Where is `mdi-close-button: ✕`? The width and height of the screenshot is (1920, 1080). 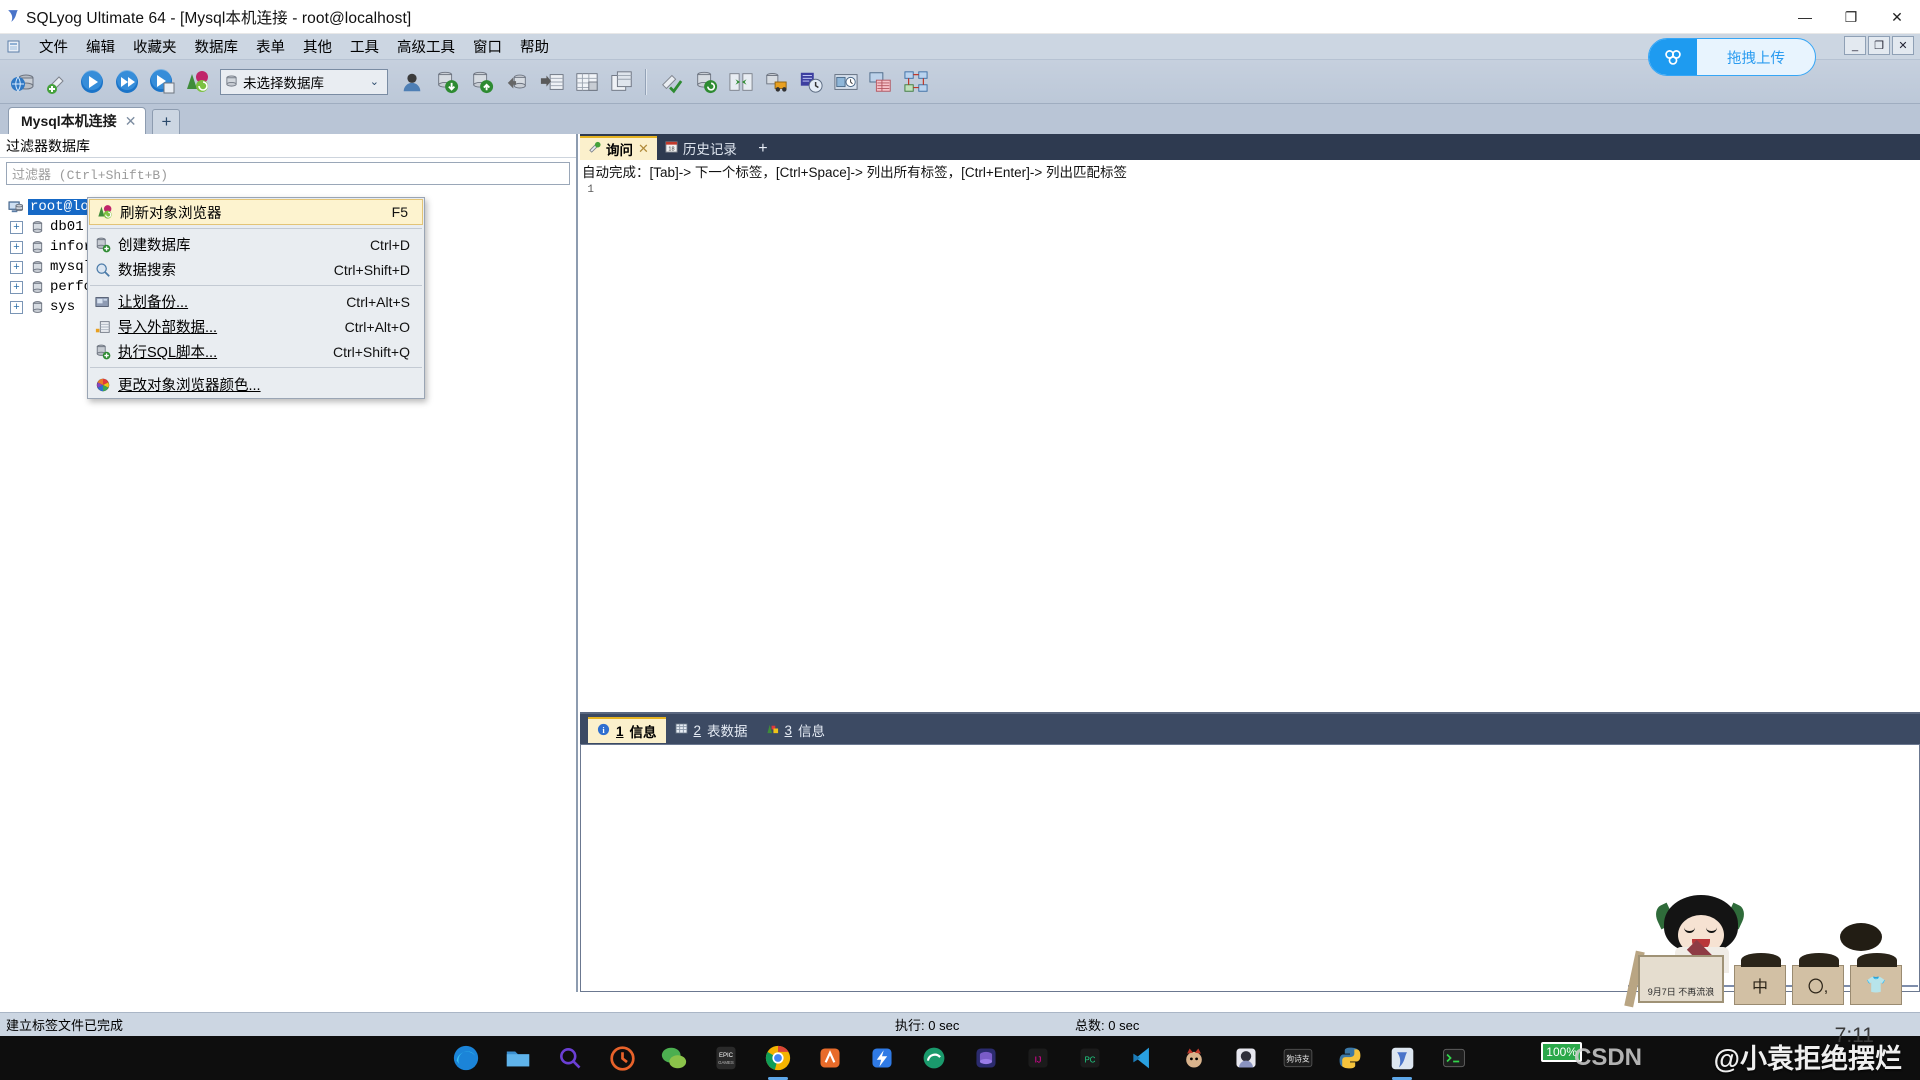 mdi-close-button: ✕ is located at coordinates (1903, 45).